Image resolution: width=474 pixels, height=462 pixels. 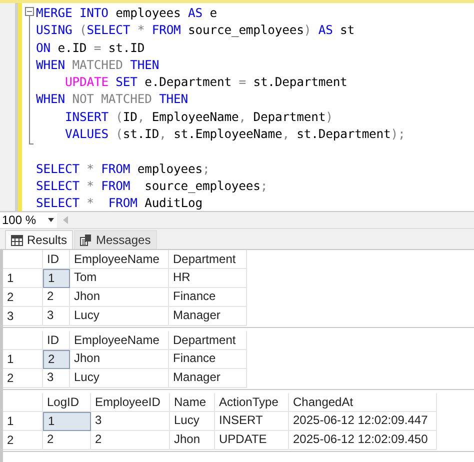 What do you see at coordinates (235, 135) in the screenshot?
I see `code-line: VALUES (st.ID, st.EmployeeName, st.Department);` at bounding box center [235, 135].